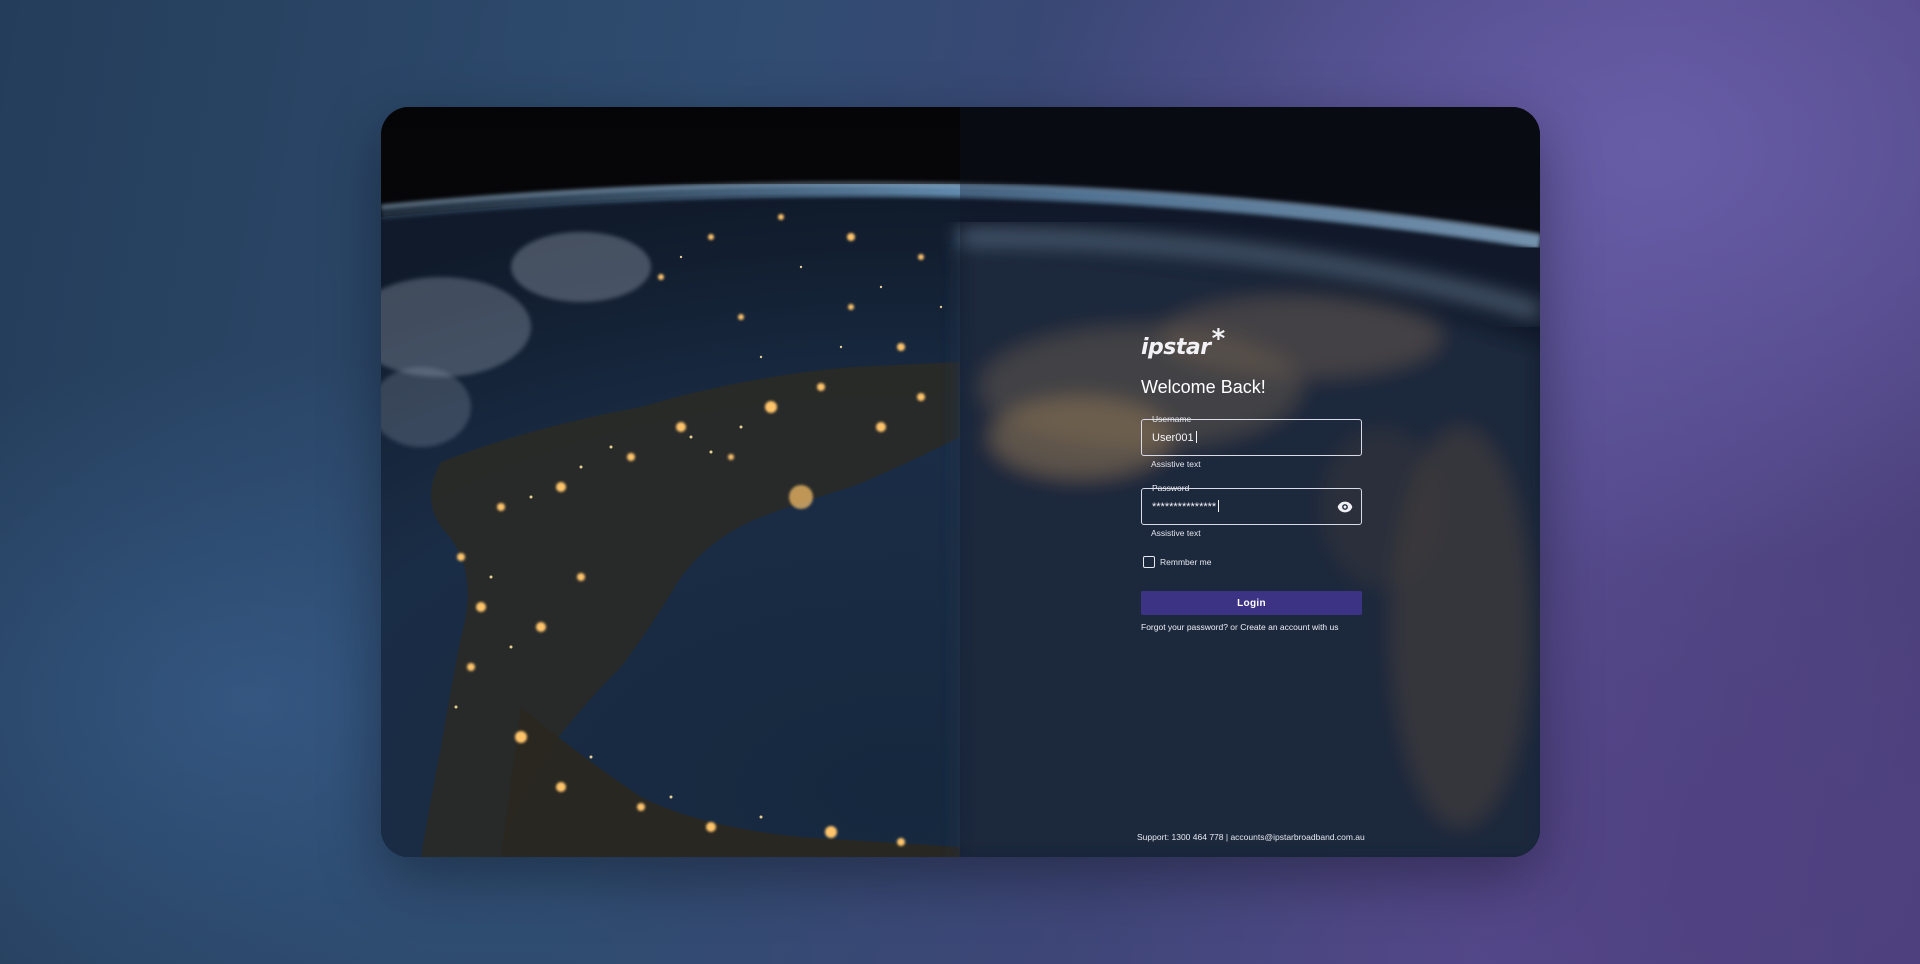 The image size is (1920, 964). Describe the element at coordinates (1186, 562) in the screenshot. I see `remember-label: Remmber me` at that location.